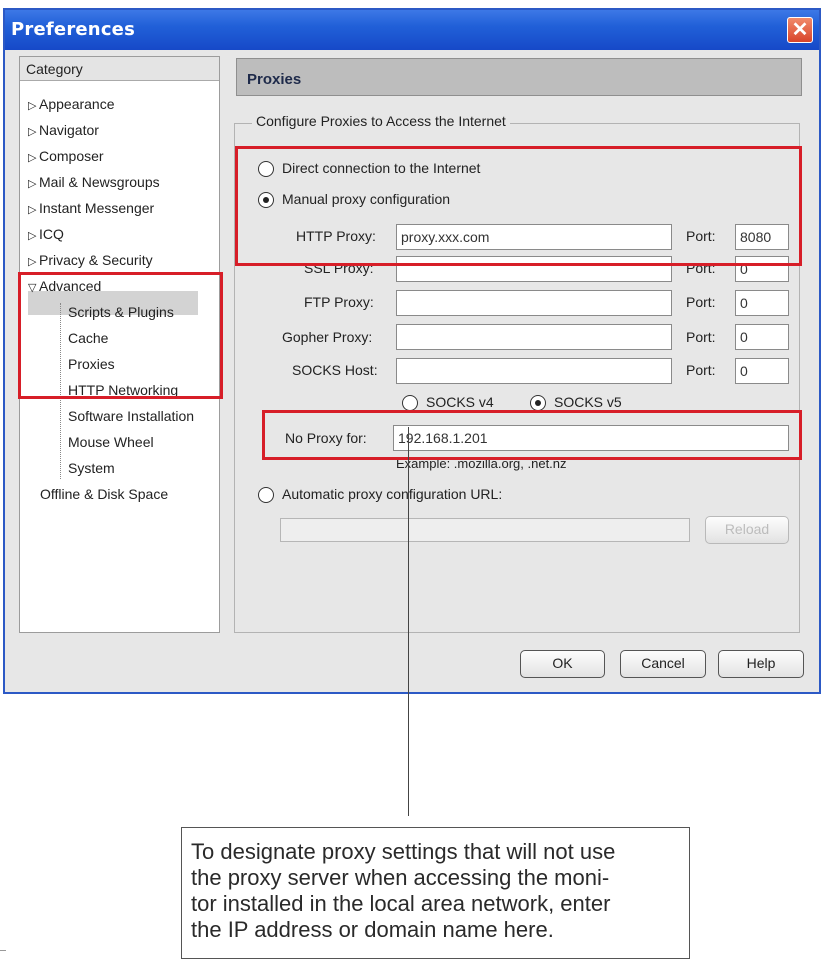 The width and height of the screenshot is (826, 967). Describe the element at coordinates (591, 438) in the screenshot. I see `no-proxy-input: 192.168.1.201` at that location.